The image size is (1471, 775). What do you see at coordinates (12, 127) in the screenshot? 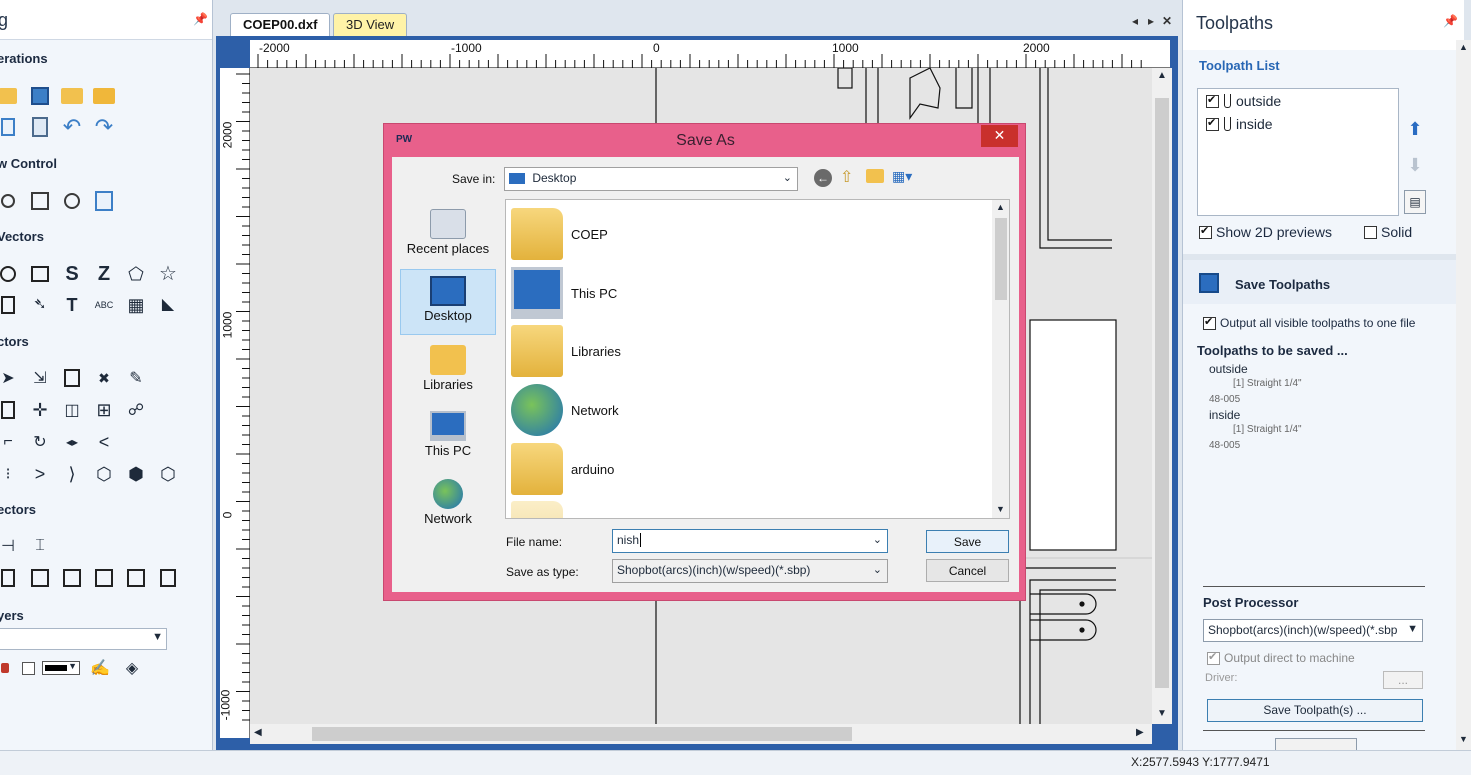
I see `copy-icon` at bounding box center [12, 127].